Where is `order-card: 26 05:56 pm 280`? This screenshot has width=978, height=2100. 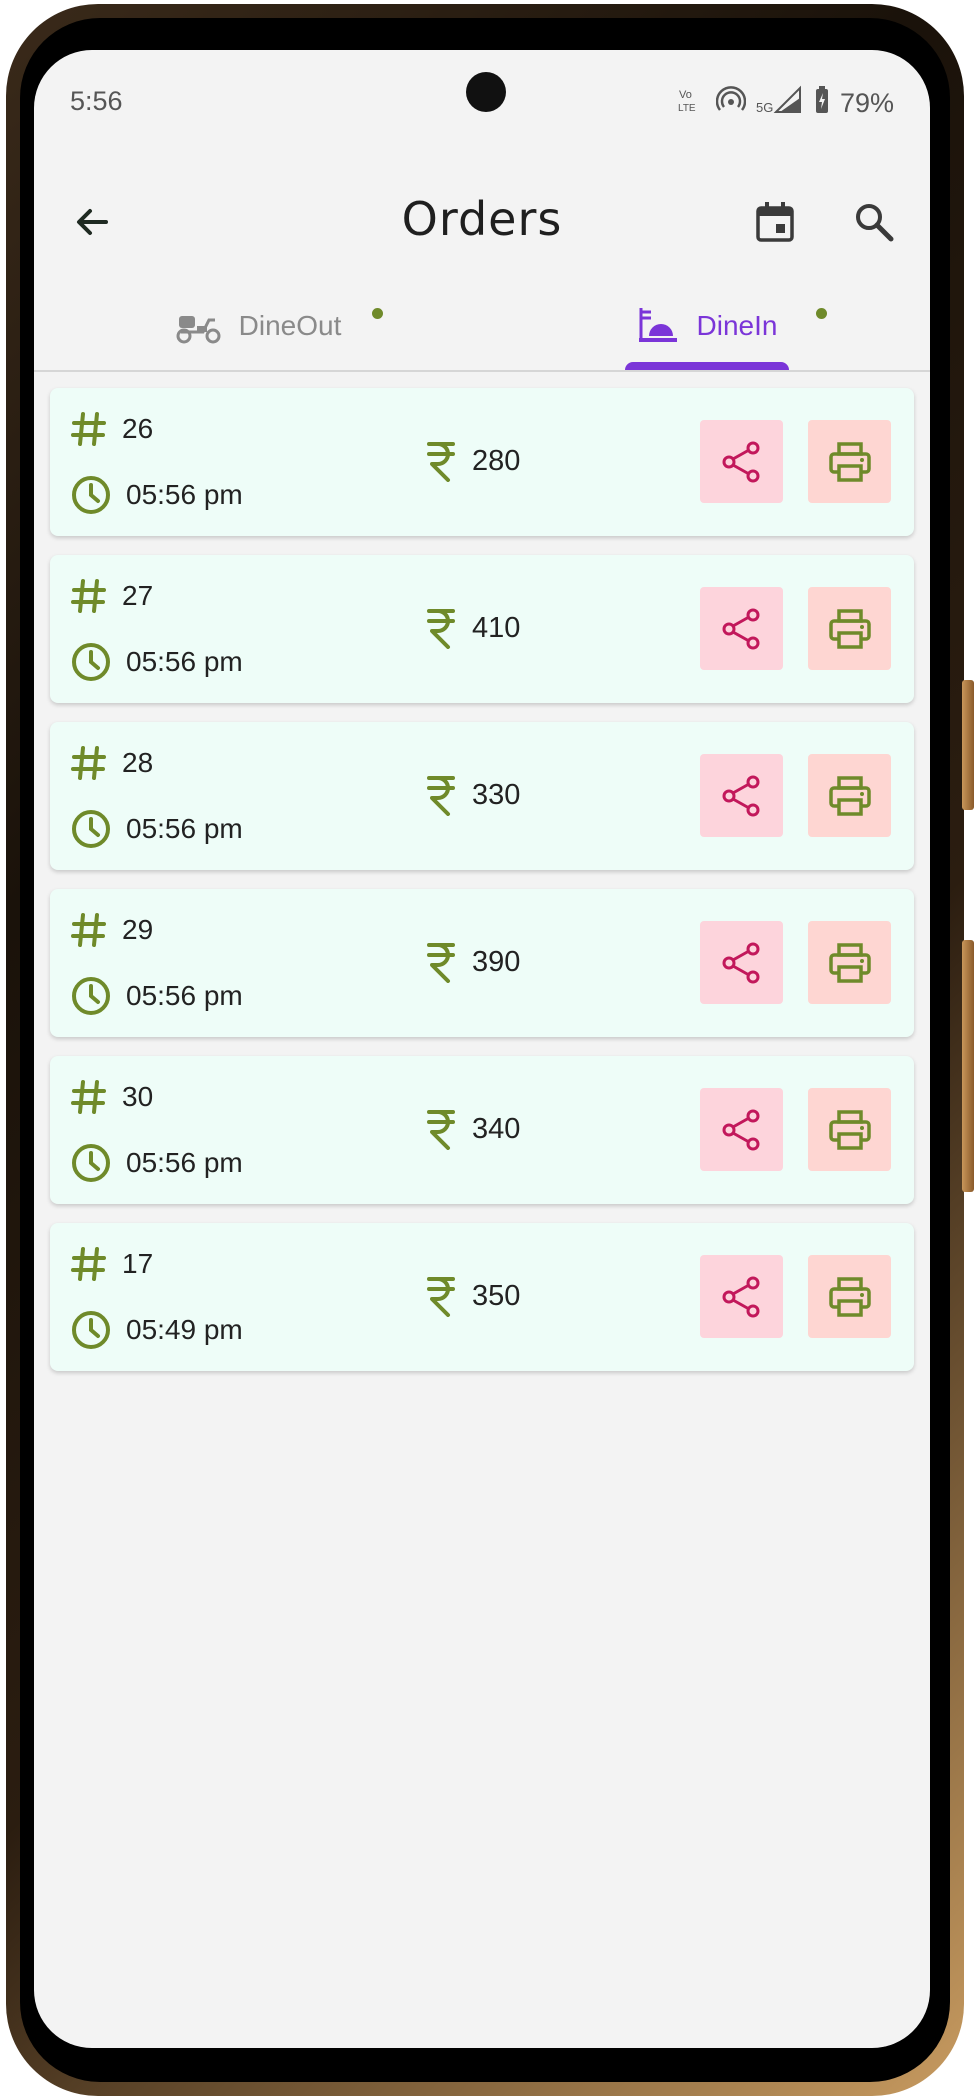
order-card: 26 05:56 pm 280 is located at coordinates (482, 462).